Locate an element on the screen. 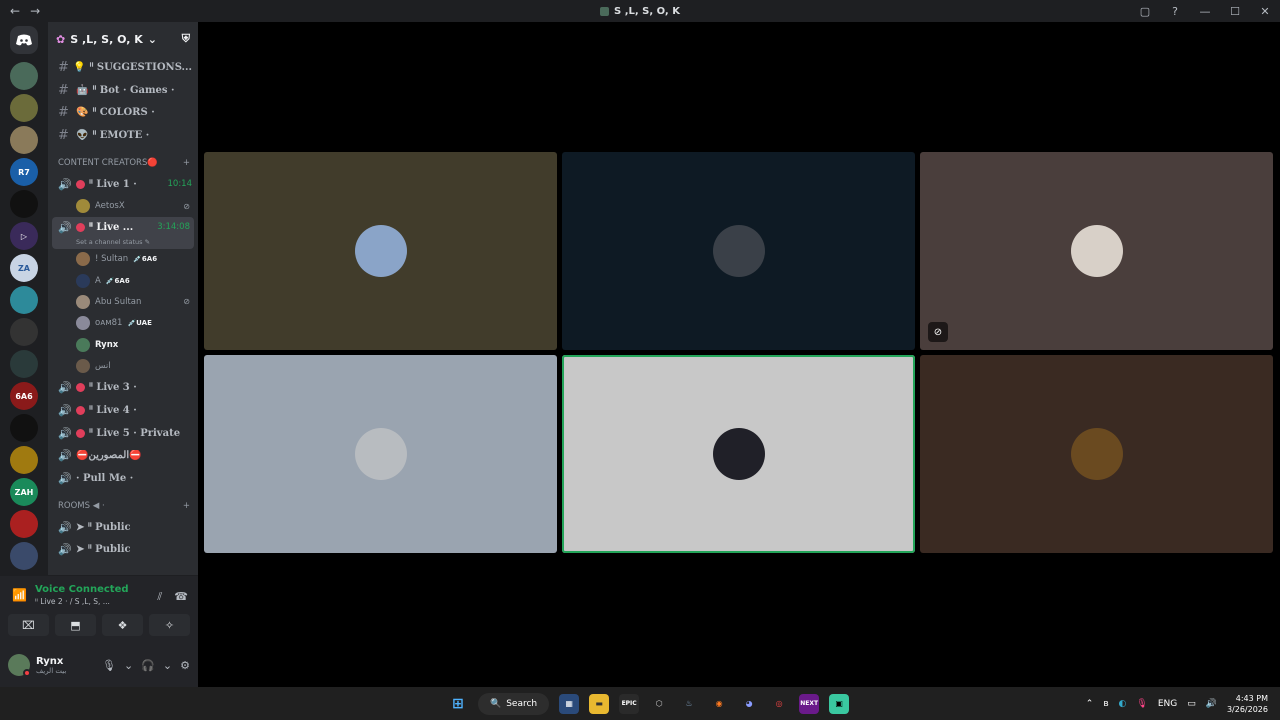 Image resolution: width=1280 pixels, height=720 pixels. channel-label: ᑊᑊ EMOTE · is located at coordinates (121, 135).